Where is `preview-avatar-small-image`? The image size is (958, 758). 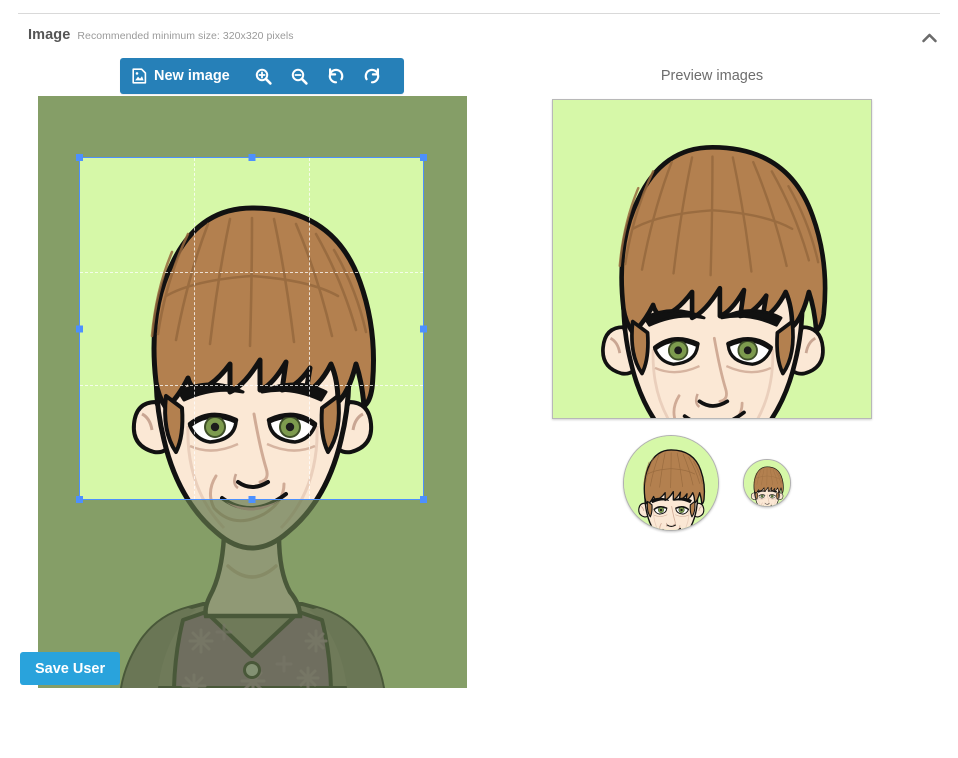 preview-avatar-small-image is located at coordinates (767, 483).